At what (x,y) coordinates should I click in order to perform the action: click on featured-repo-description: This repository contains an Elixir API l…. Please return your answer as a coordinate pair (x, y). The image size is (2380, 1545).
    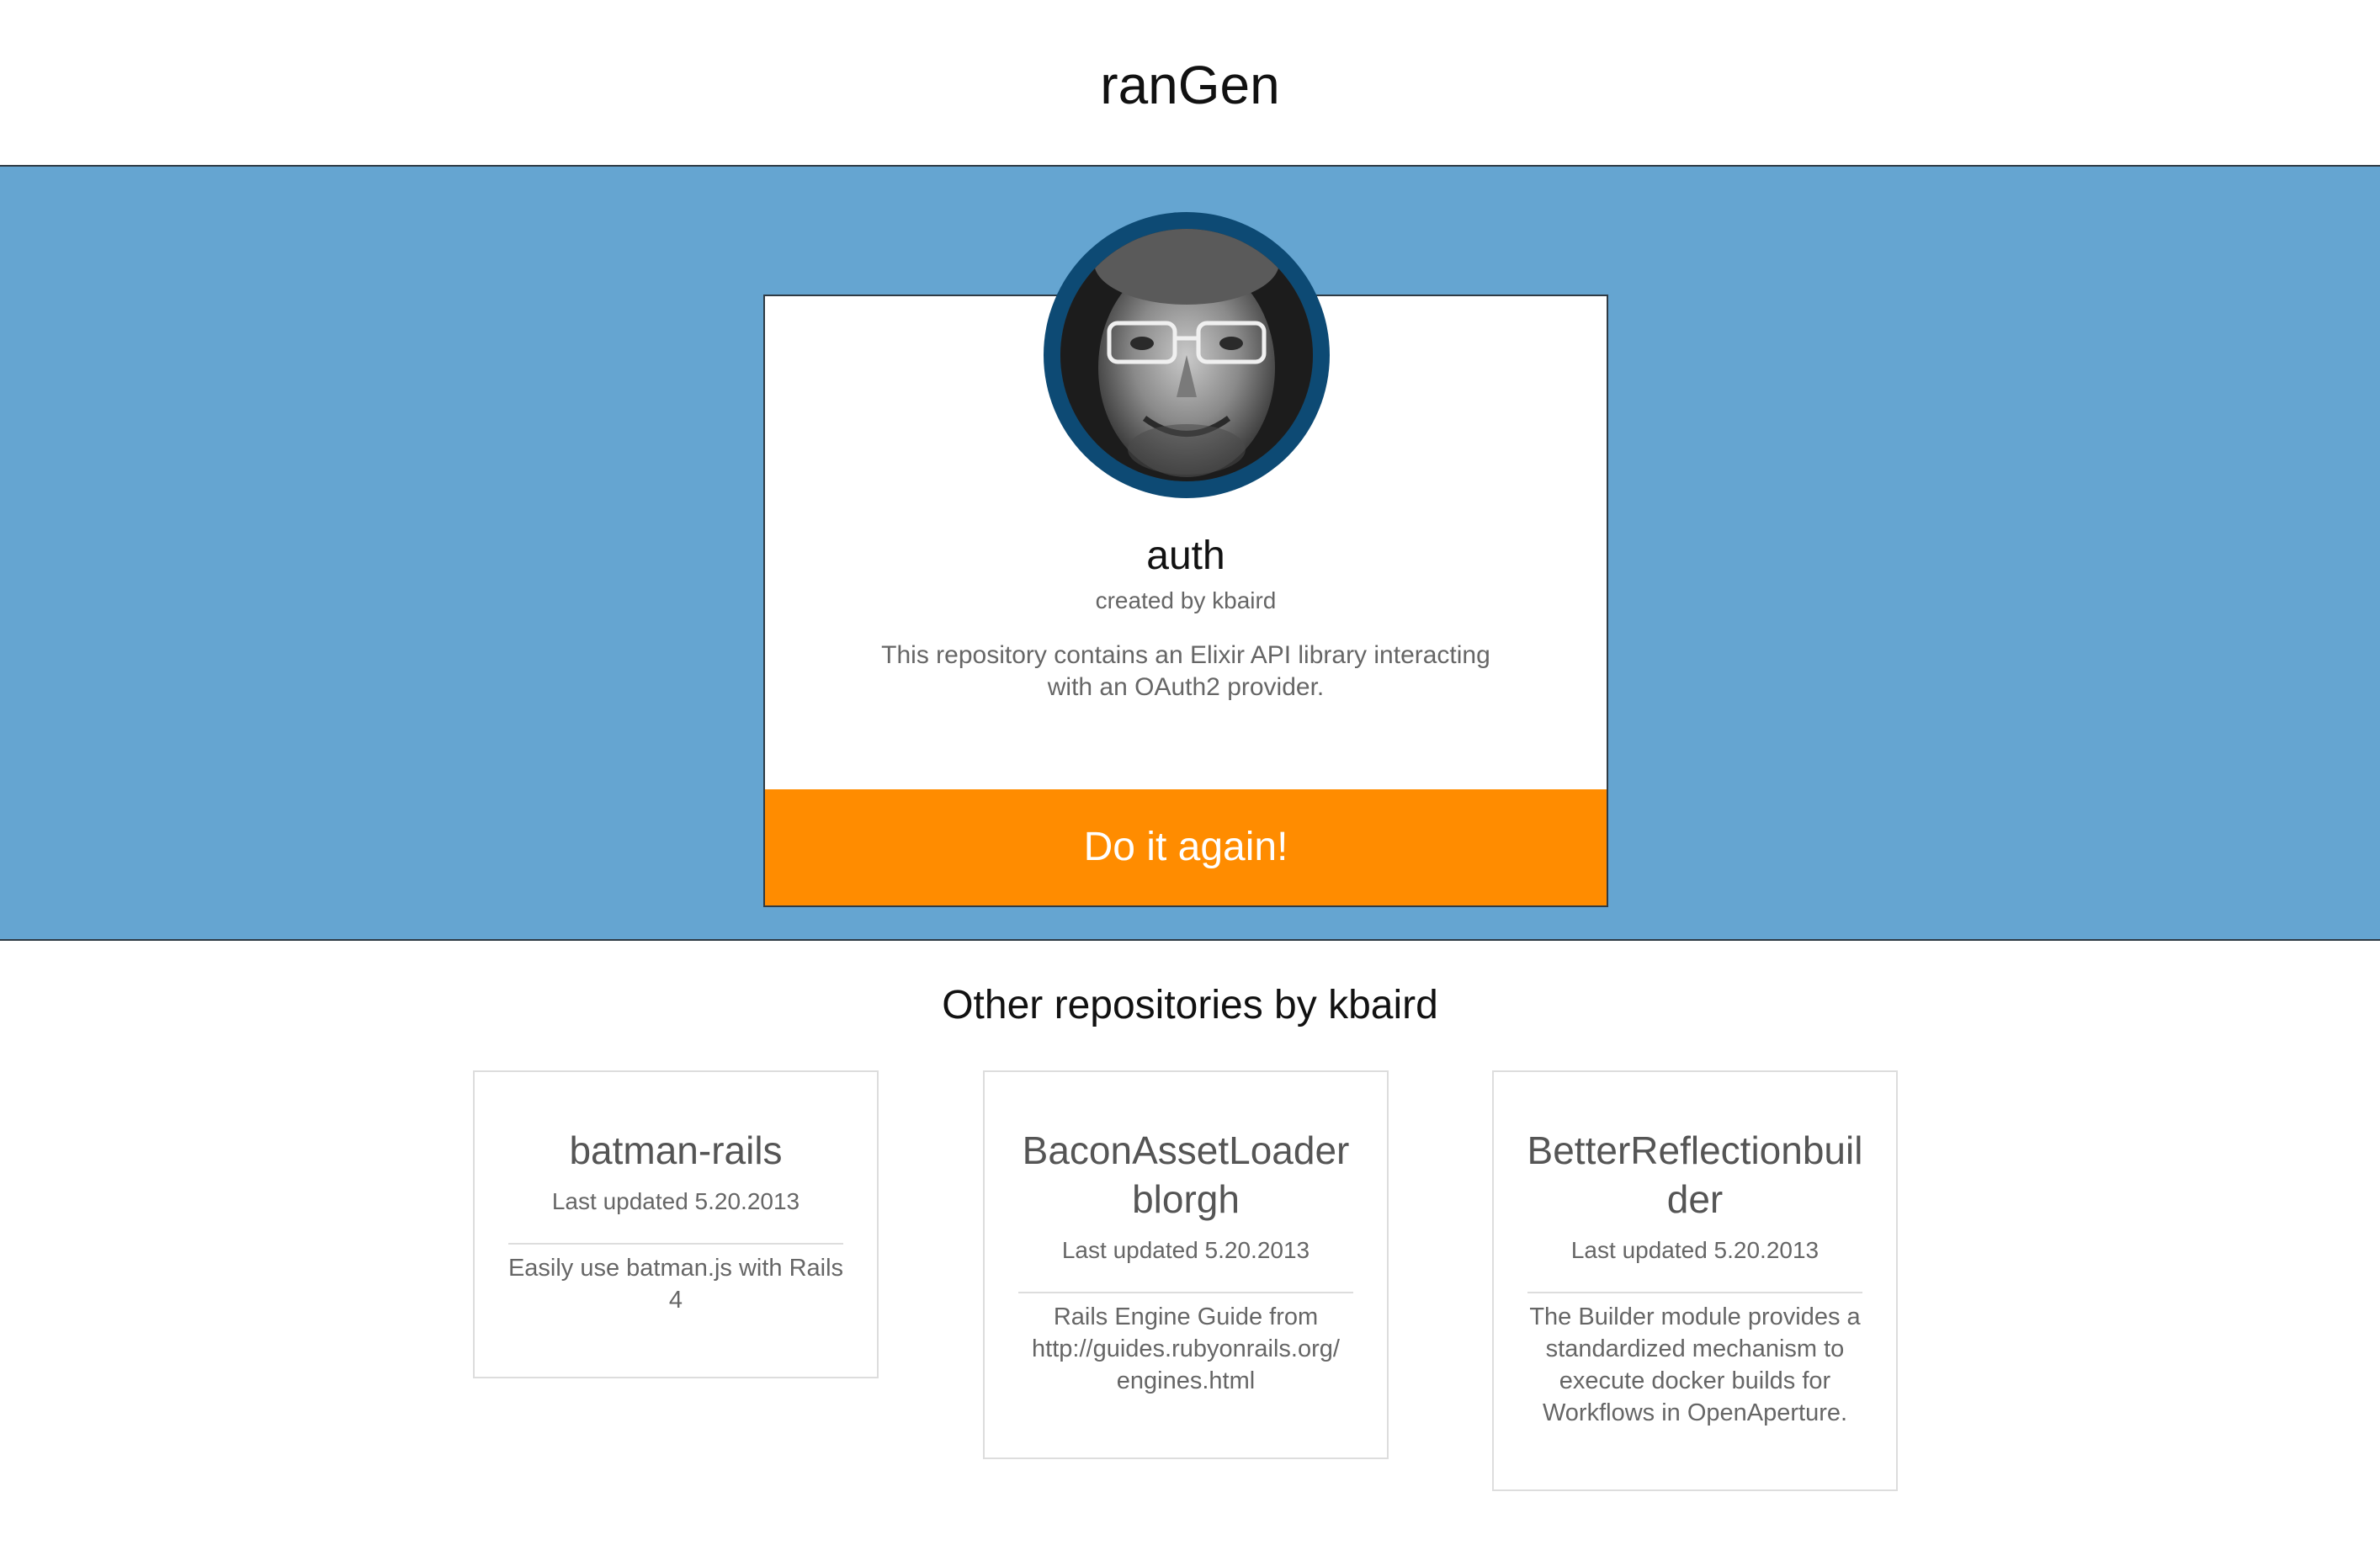
    Looking at the image, I should click on (1185, 671).